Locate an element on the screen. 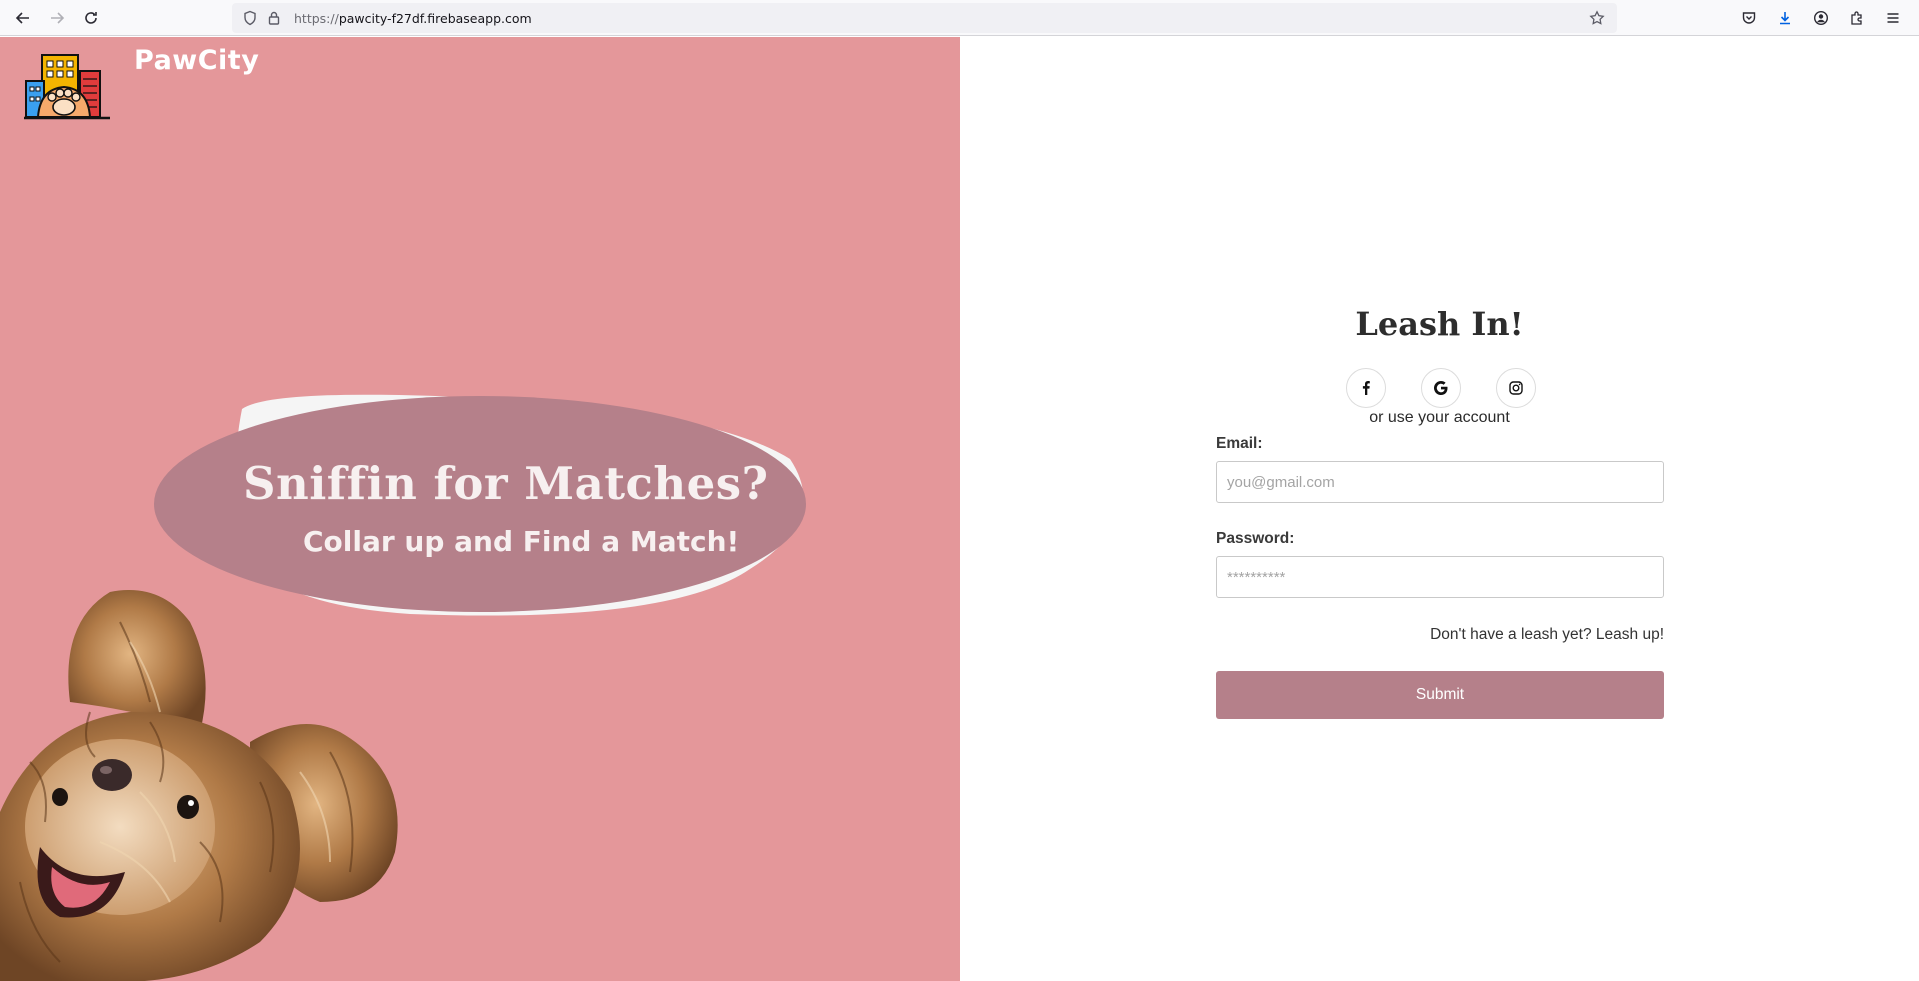 This screenshot has width=1919, height=981. url-text: https://pawcity-f27df.firebaseapp.com is located at coordinates (413, 18).